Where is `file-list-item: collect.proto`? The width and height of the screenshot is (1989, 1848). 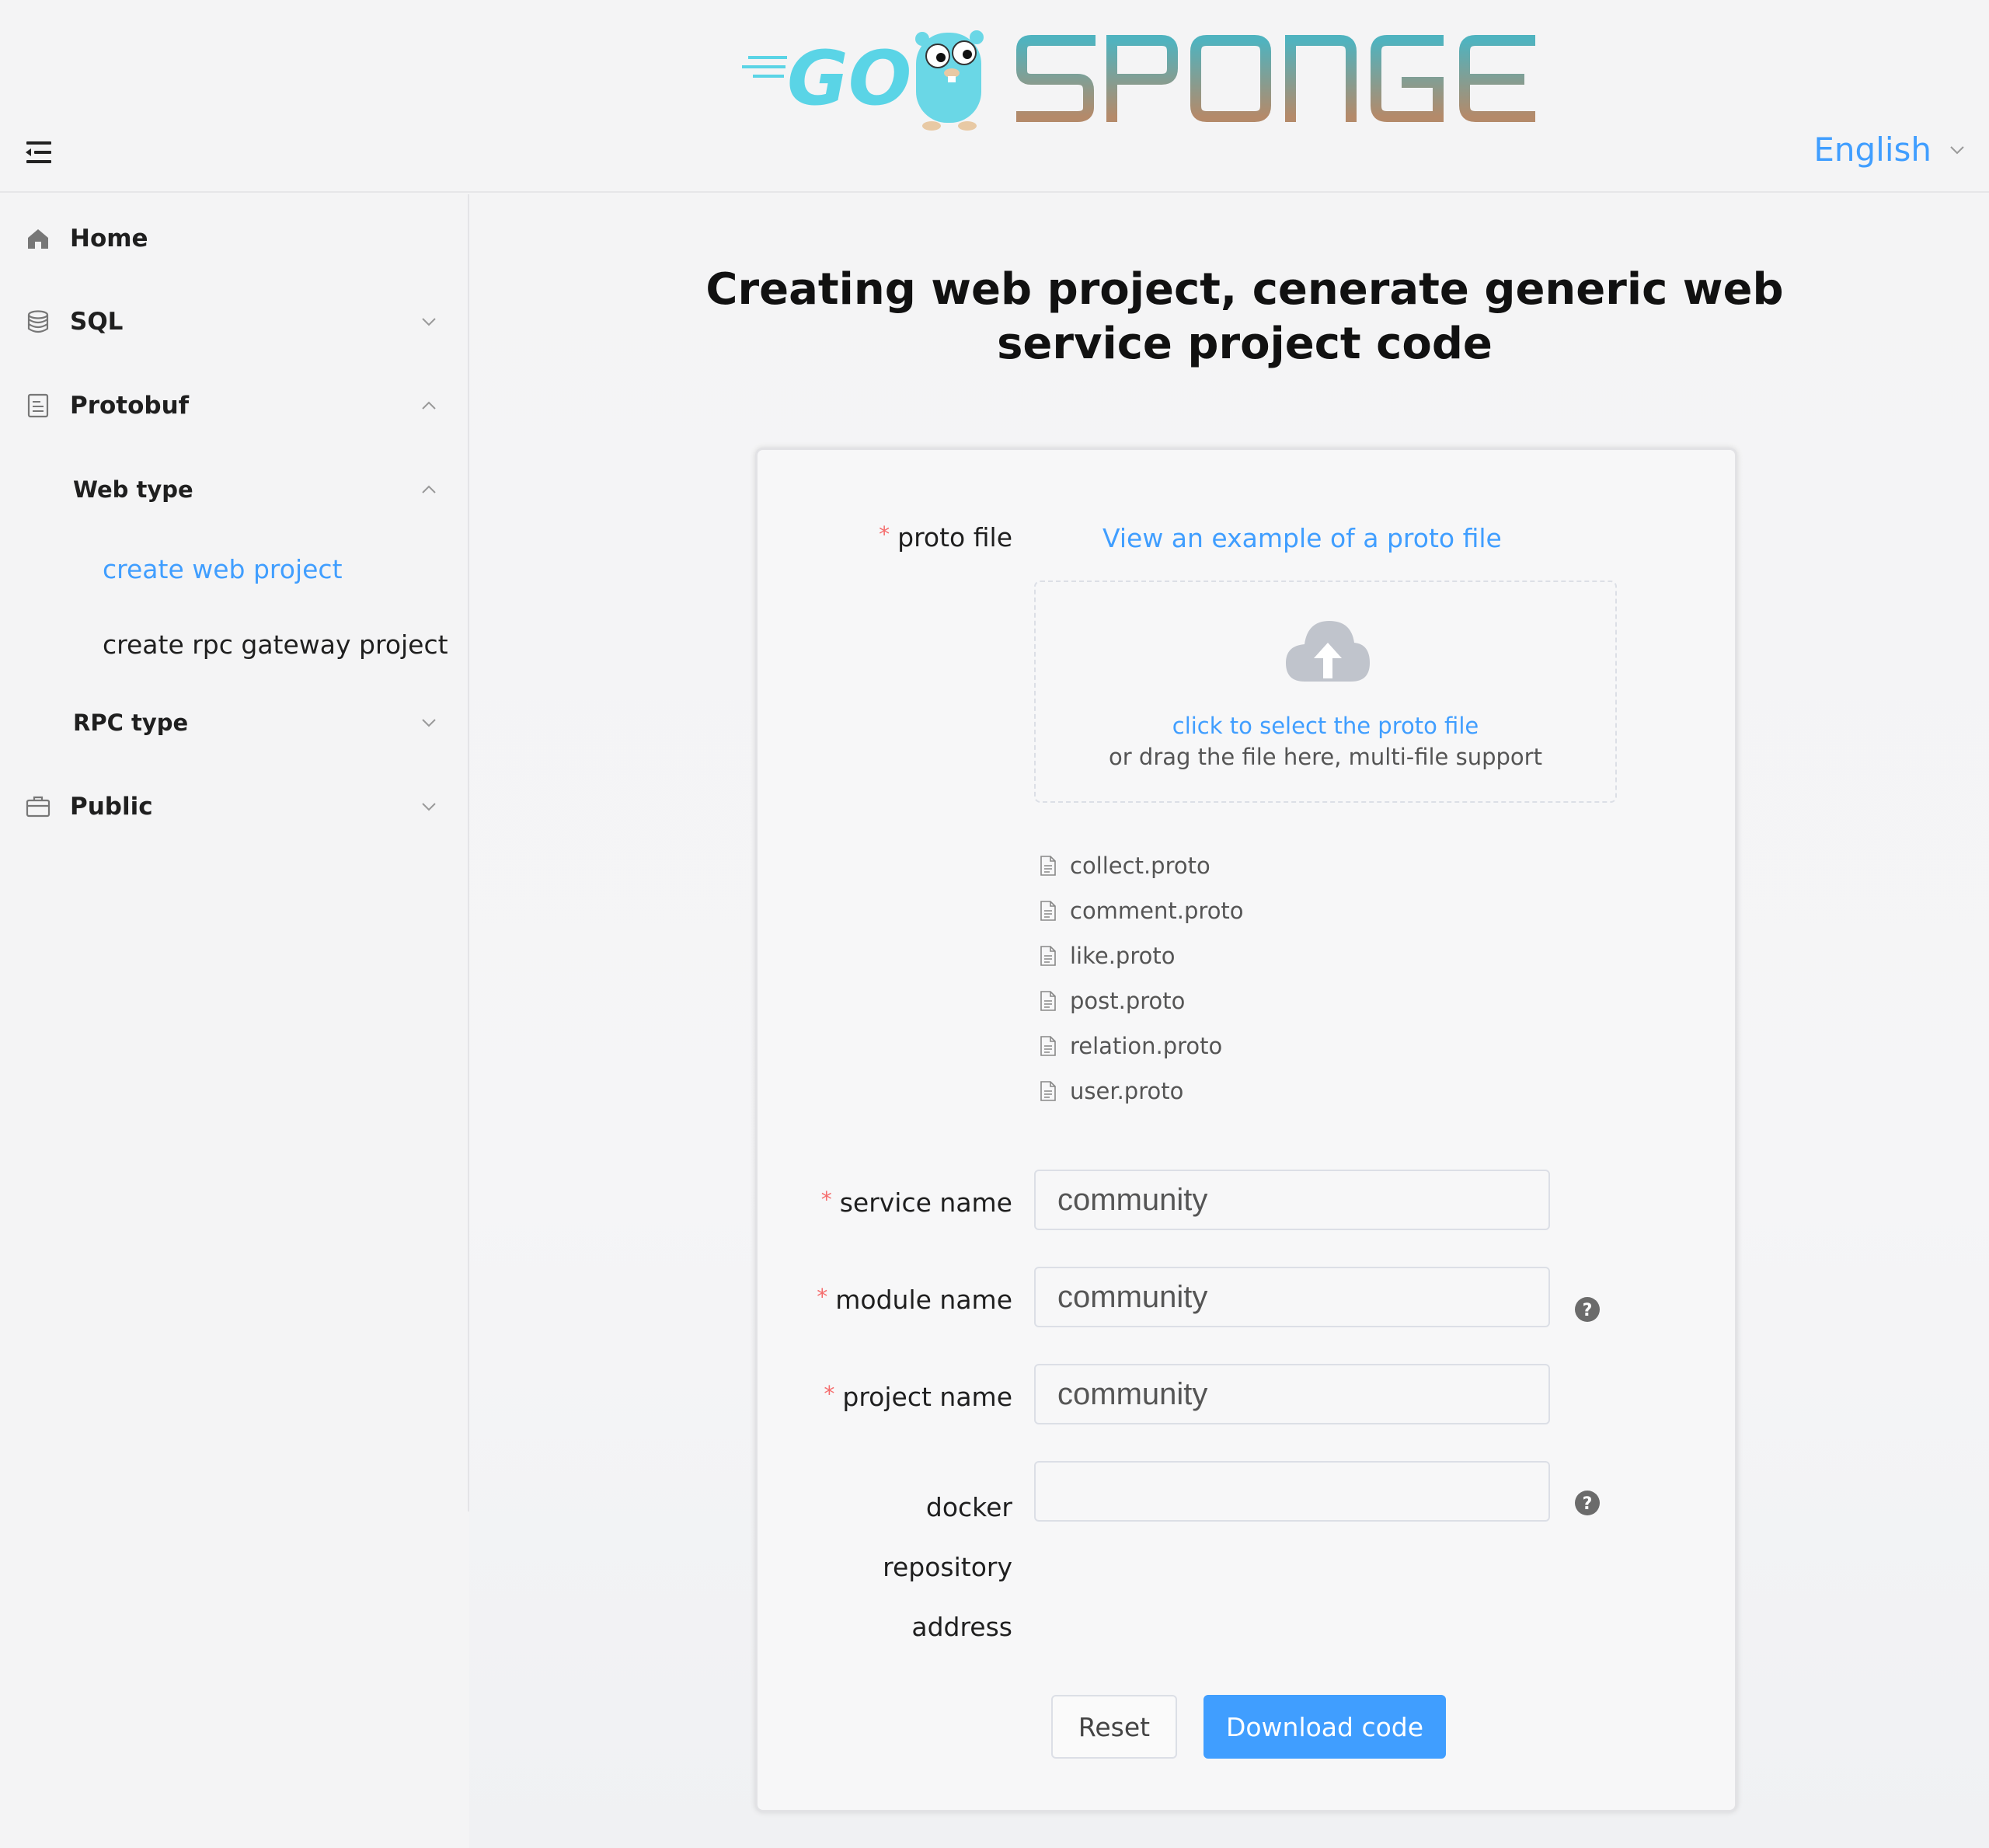 file-list-item: collect.proto is located at coordinates (1141, 865).